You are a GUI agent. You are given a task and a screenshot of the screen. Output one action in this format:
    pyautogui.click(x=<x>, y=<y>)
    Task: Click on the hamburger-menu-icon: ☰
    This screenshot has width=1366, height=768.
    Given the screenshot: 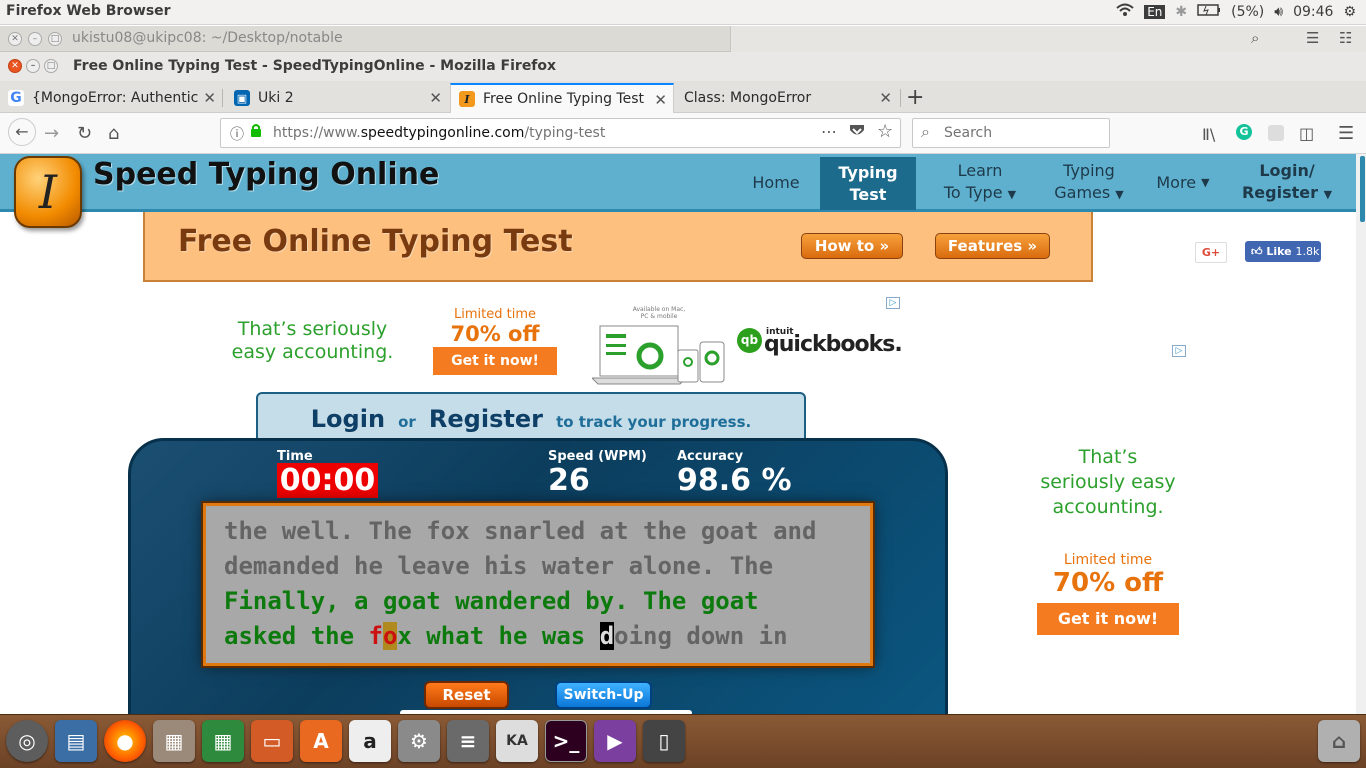 What is the action you would take?
    pyautogui.click(x=1346, y=133)
    